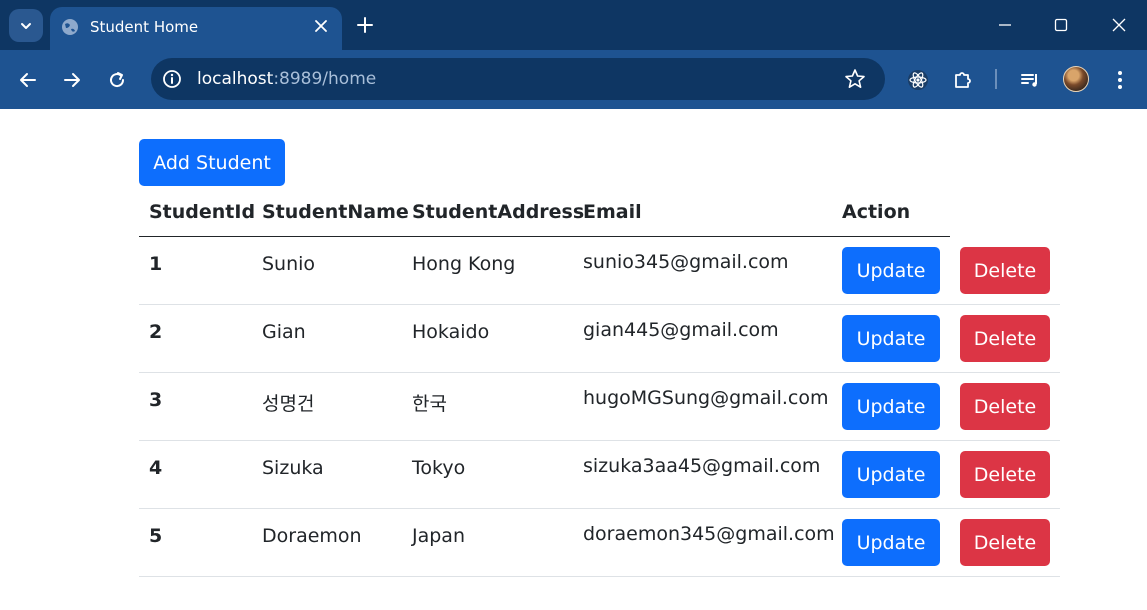  Describe the element at coordinates (686, 262) in the screenshot. I see `cell-email: sunio345@gmail.com` at that location.